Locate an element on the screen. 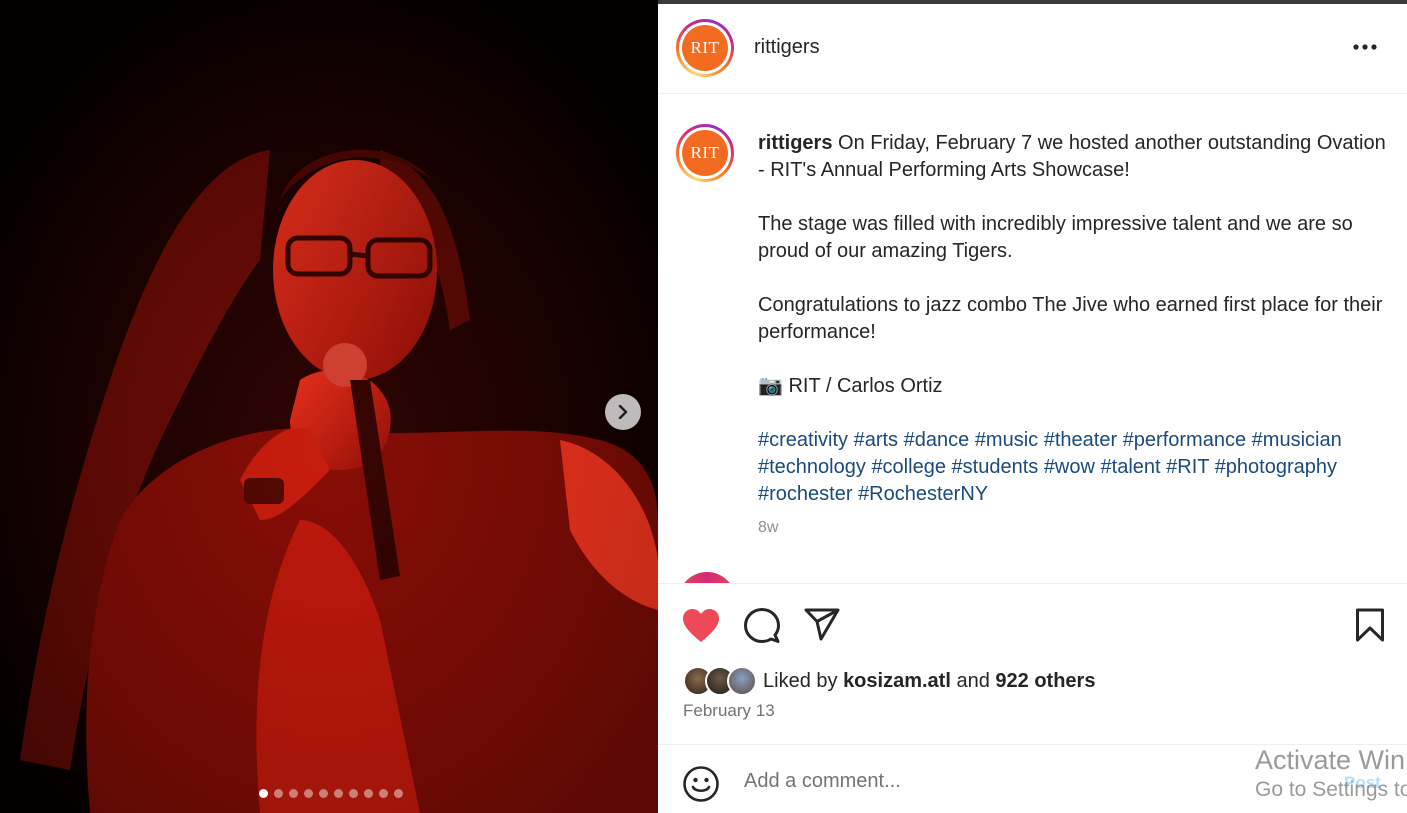 The image size is (1407, 813). comment-avatar is located at coordinates (707, 577).